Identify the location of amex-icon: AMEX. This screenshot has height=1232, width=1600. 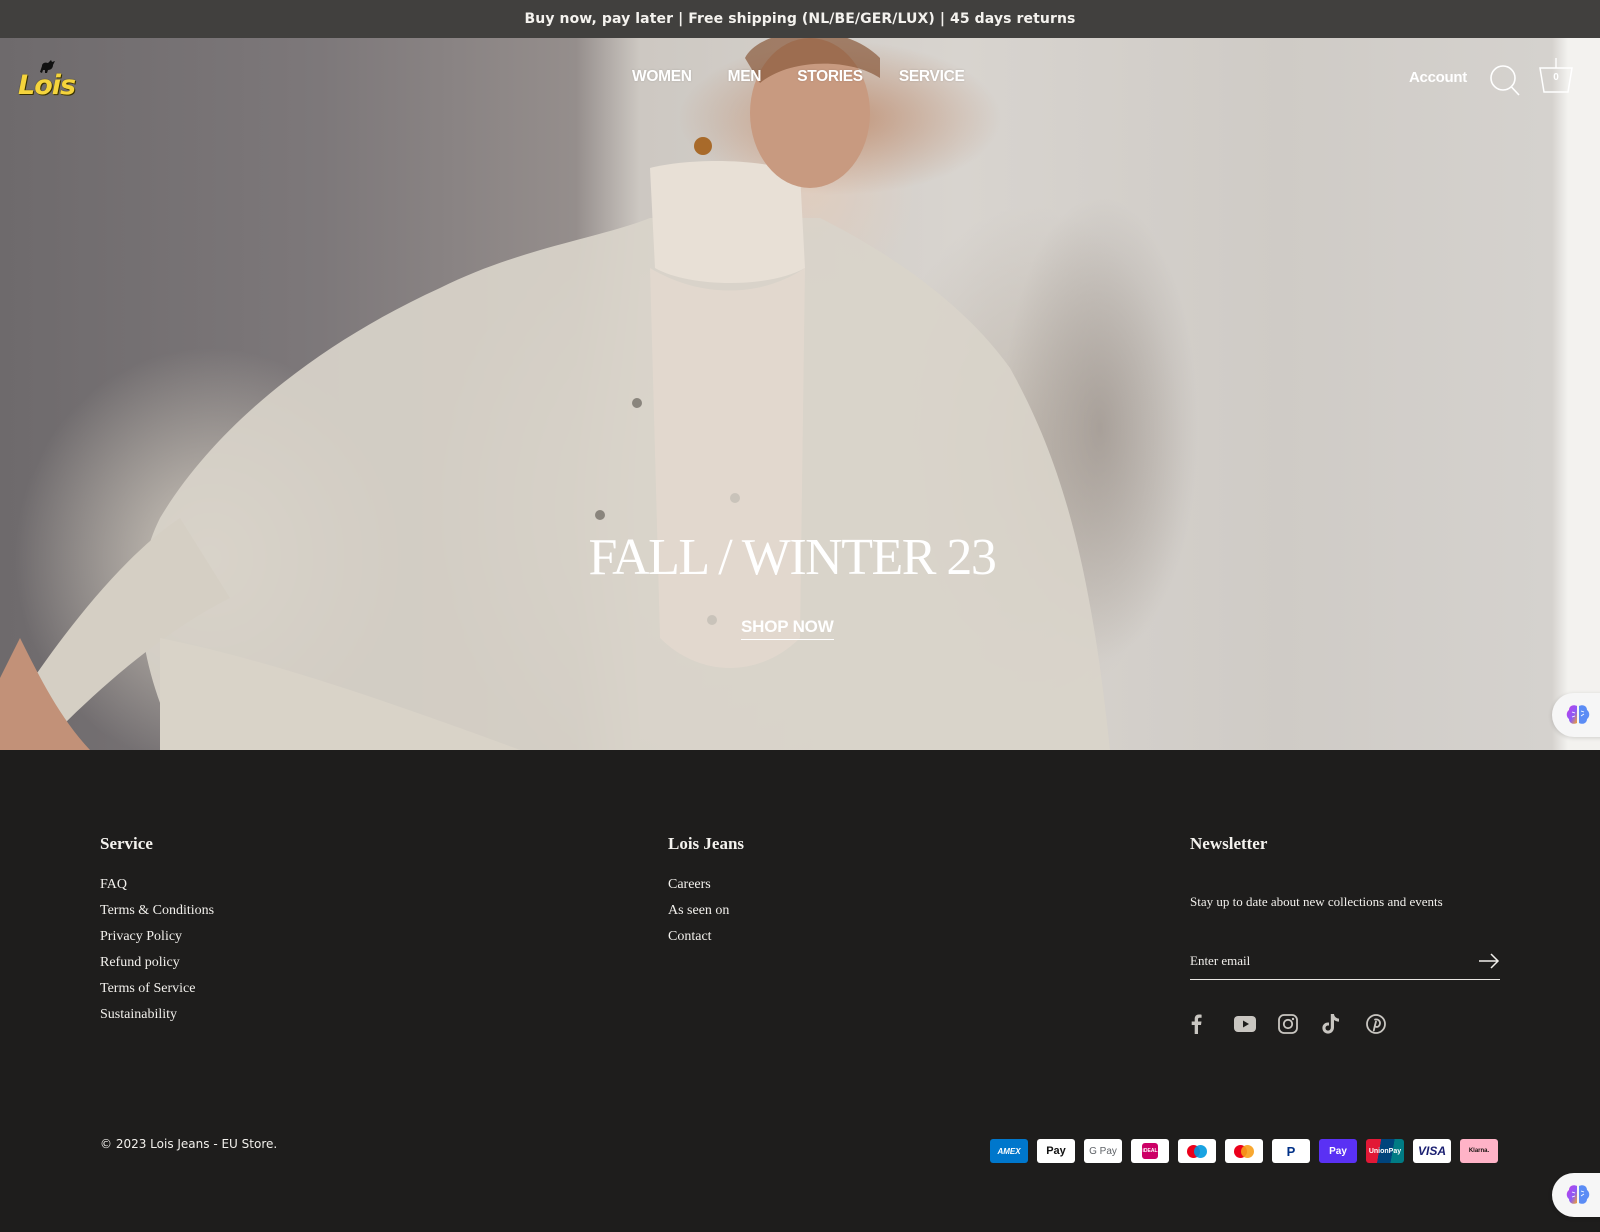
(1009, 1151).